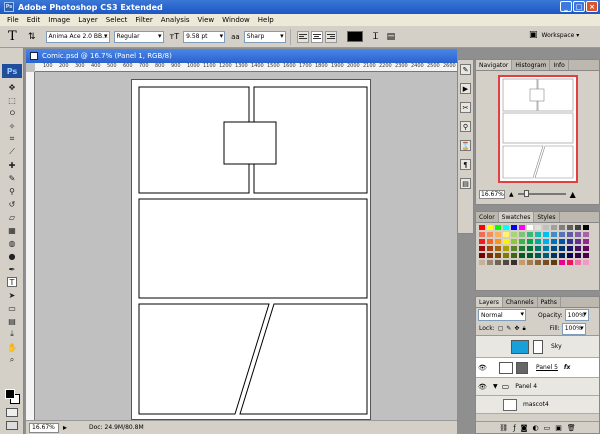 The image size is (600, 434). What do you see at coordinates (12, 321) in the screenshot?
I see `notes-tool-icon: ▤` at bounding box center [12, 321].